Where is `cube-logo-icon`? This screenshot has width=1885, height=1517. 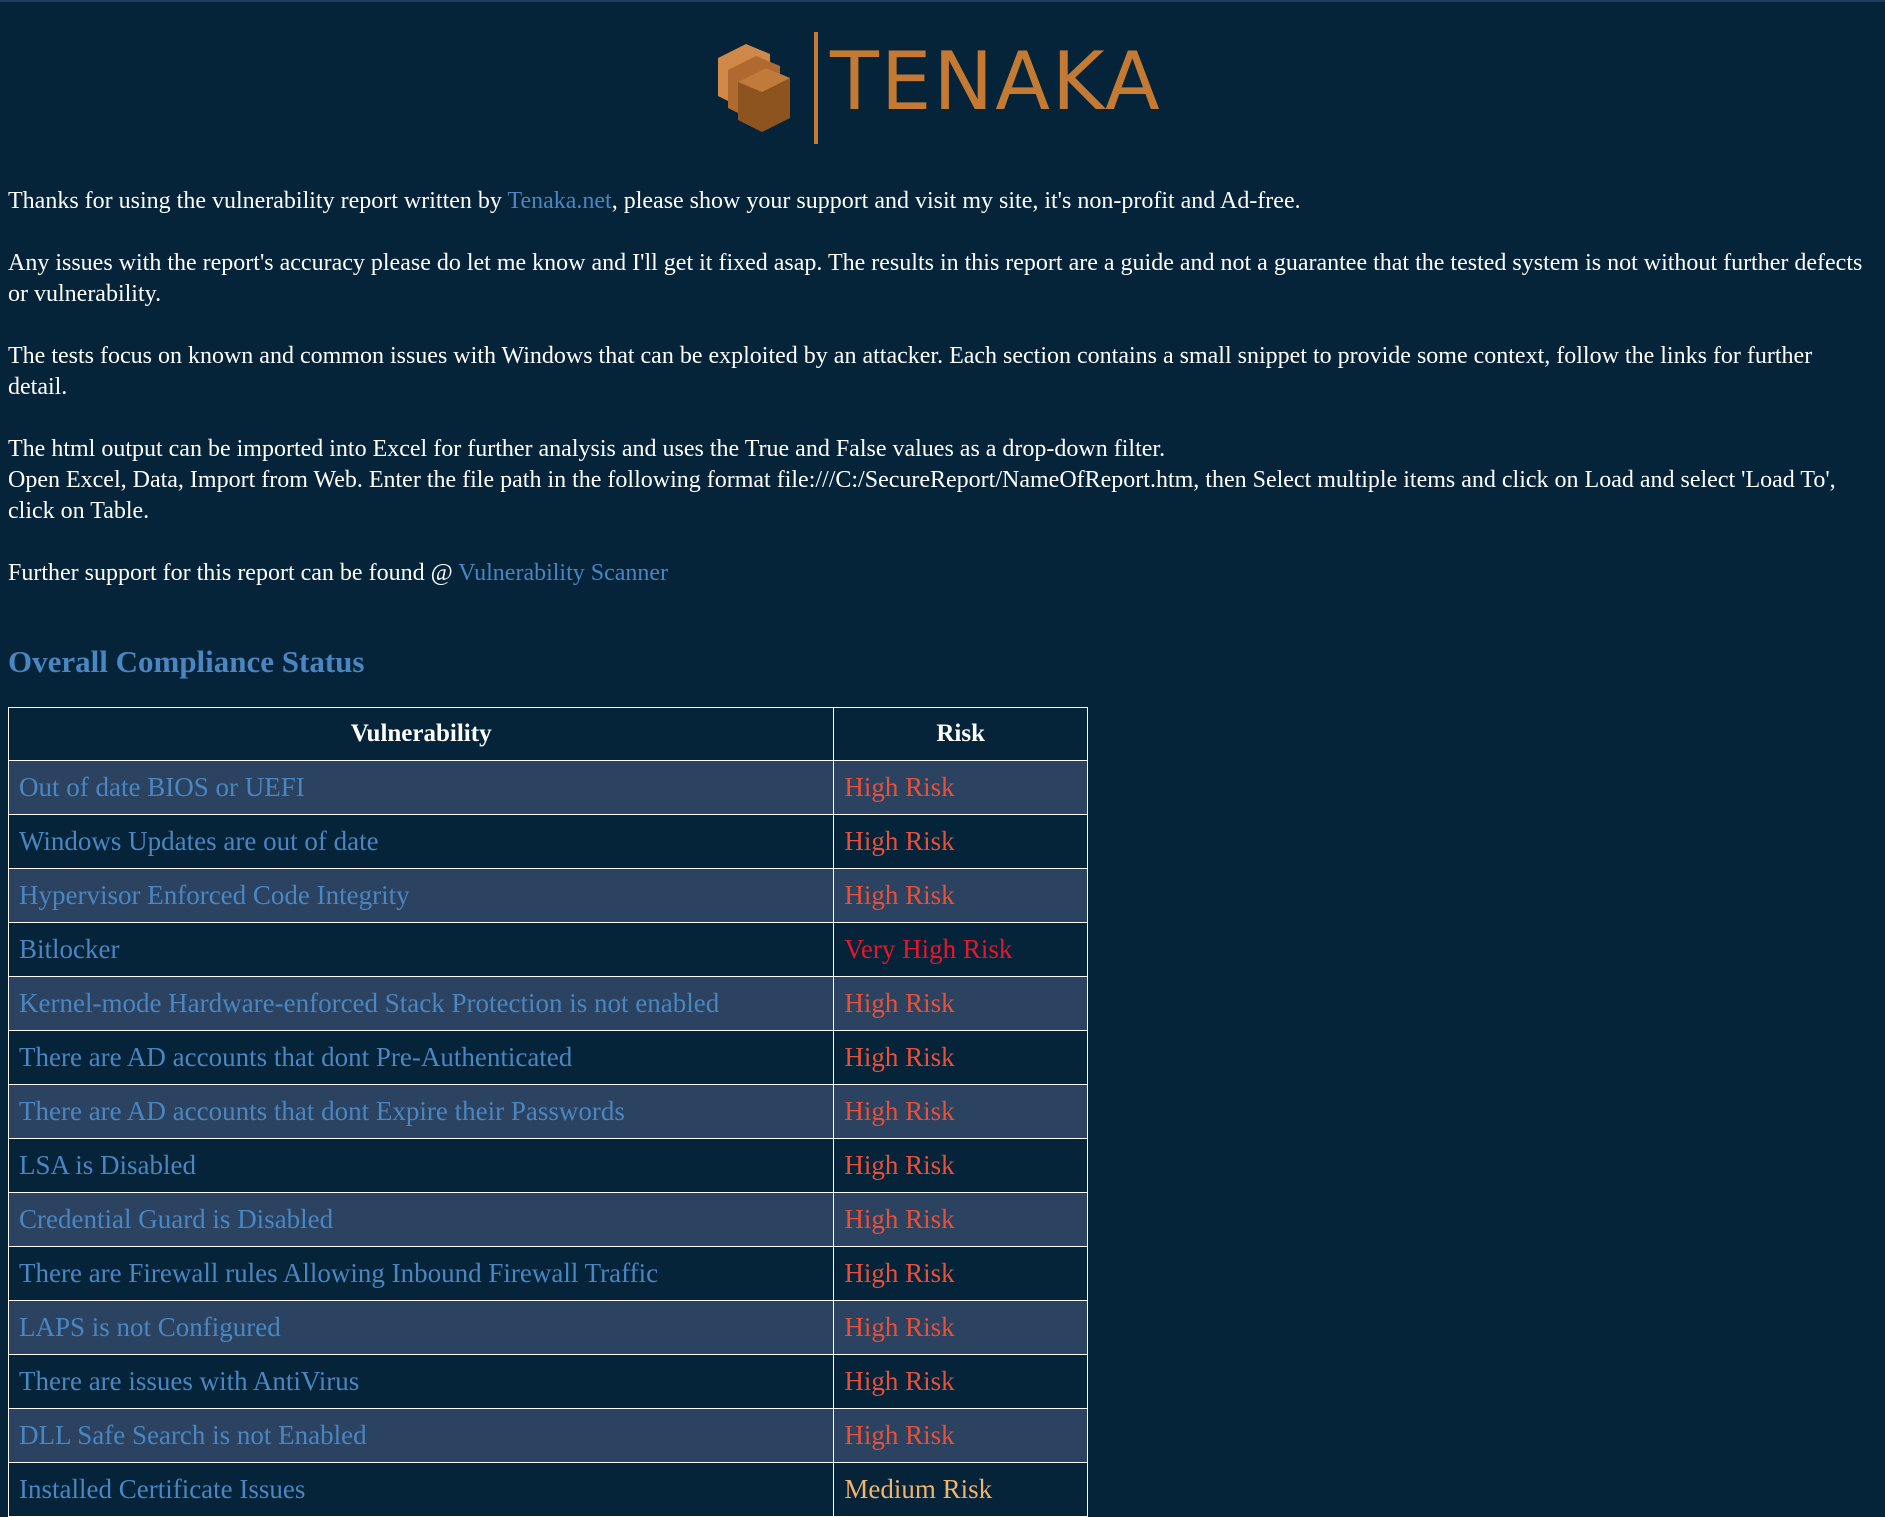
cube-logo-icon is located at coordinates (768, 88).